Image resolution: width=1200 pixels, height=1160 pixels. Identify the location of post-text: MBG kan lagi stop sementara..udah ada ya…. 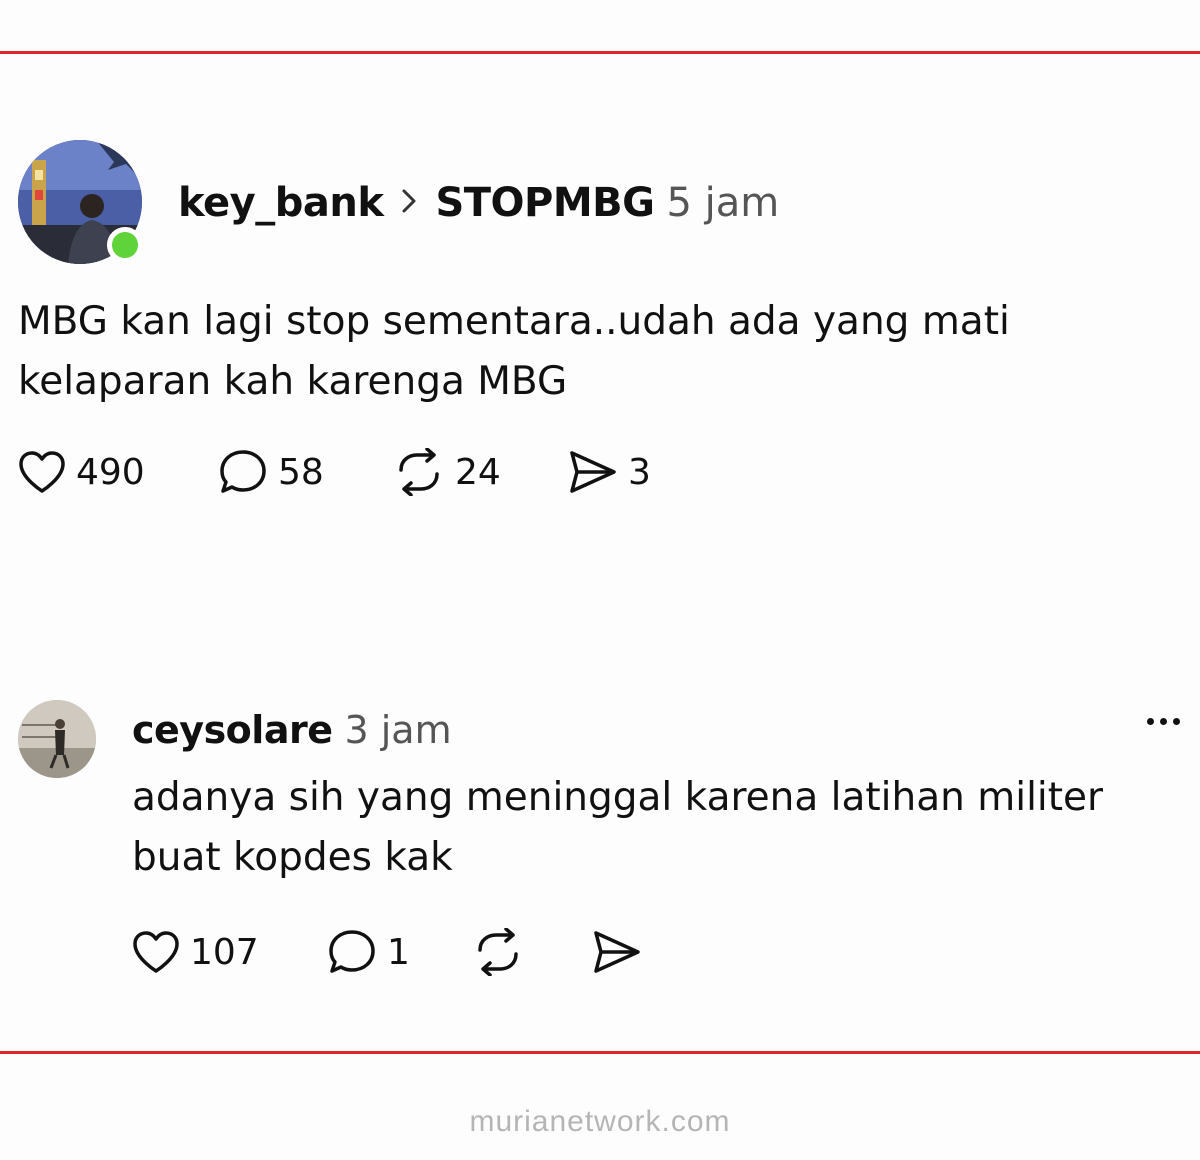
(514, 351).